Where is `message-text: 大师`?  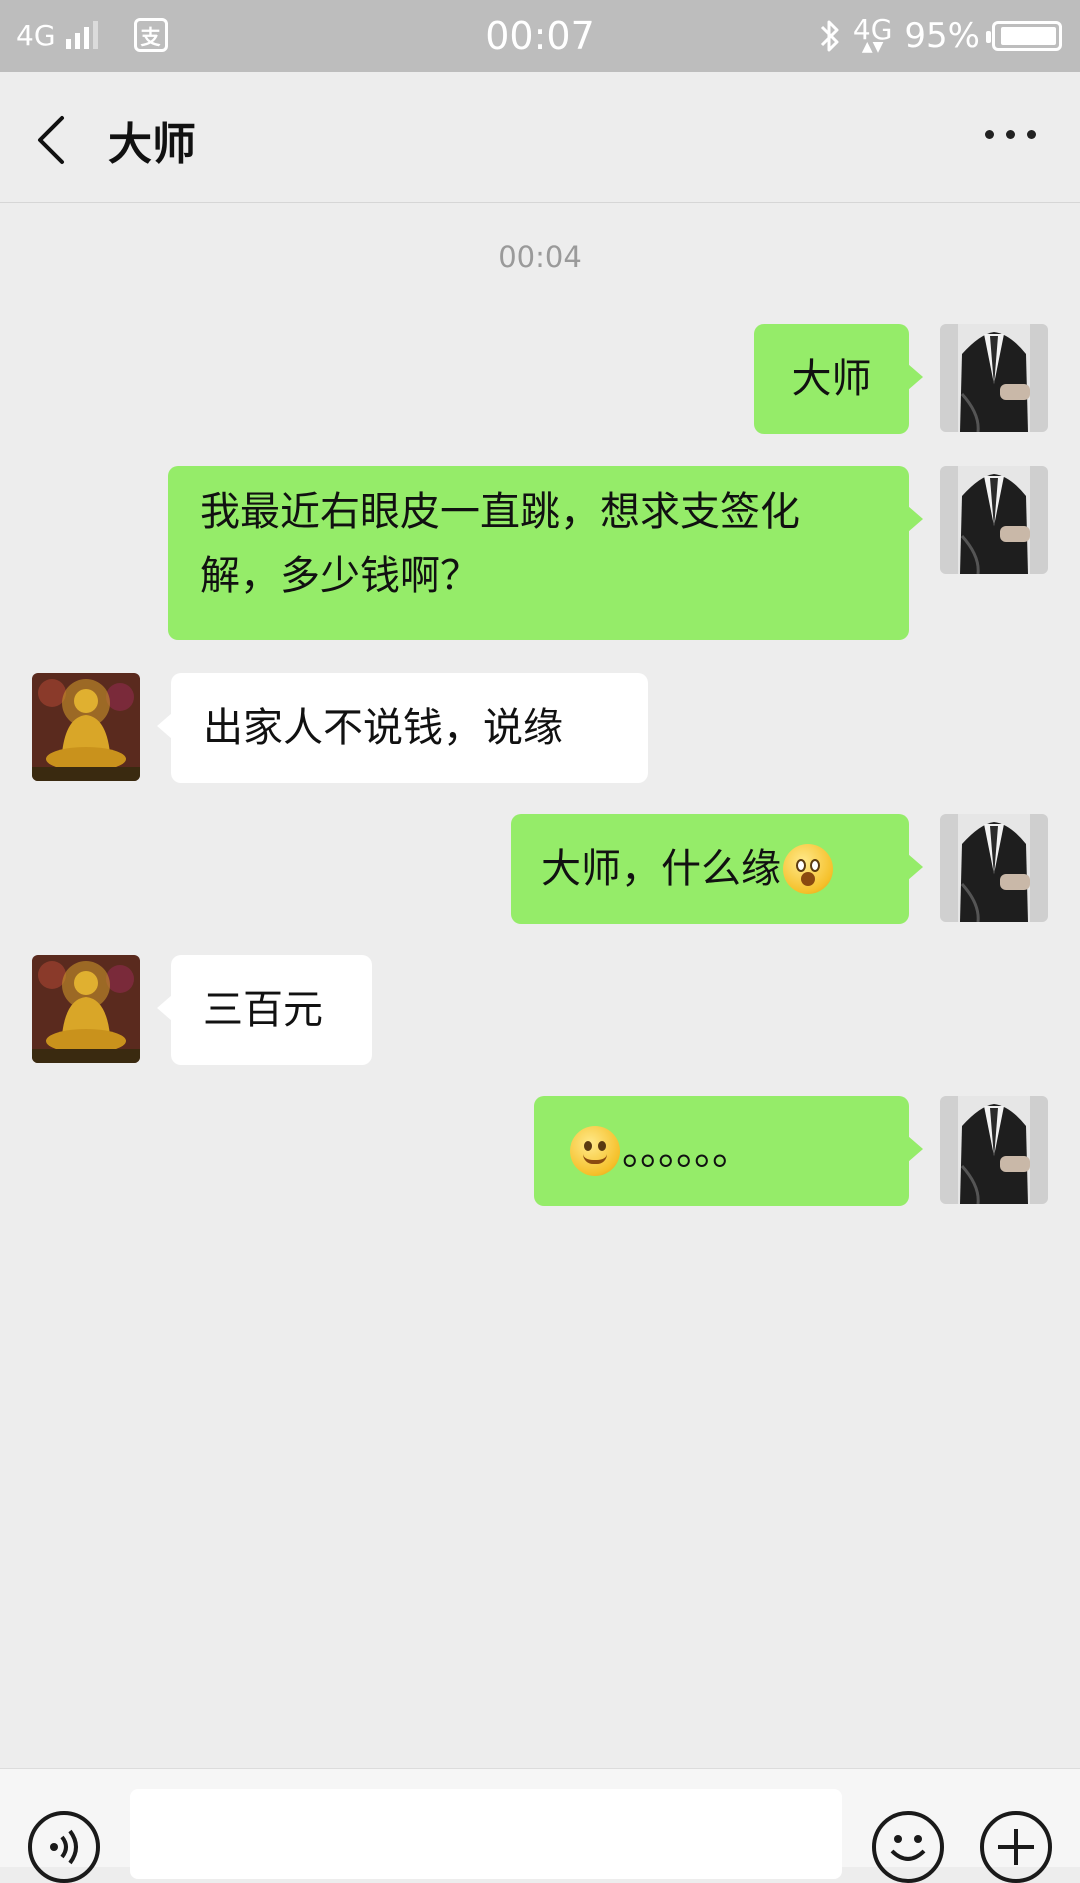 message-text: 大师 is located at coordinates (831, 379).